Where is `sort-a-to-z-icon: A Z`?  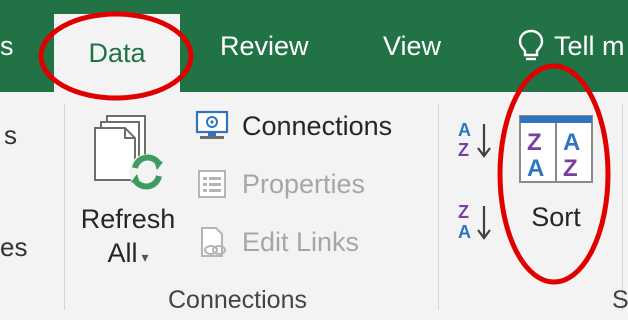
sort-a-to-z-icon: A Z is located at coordinates (474, 140).